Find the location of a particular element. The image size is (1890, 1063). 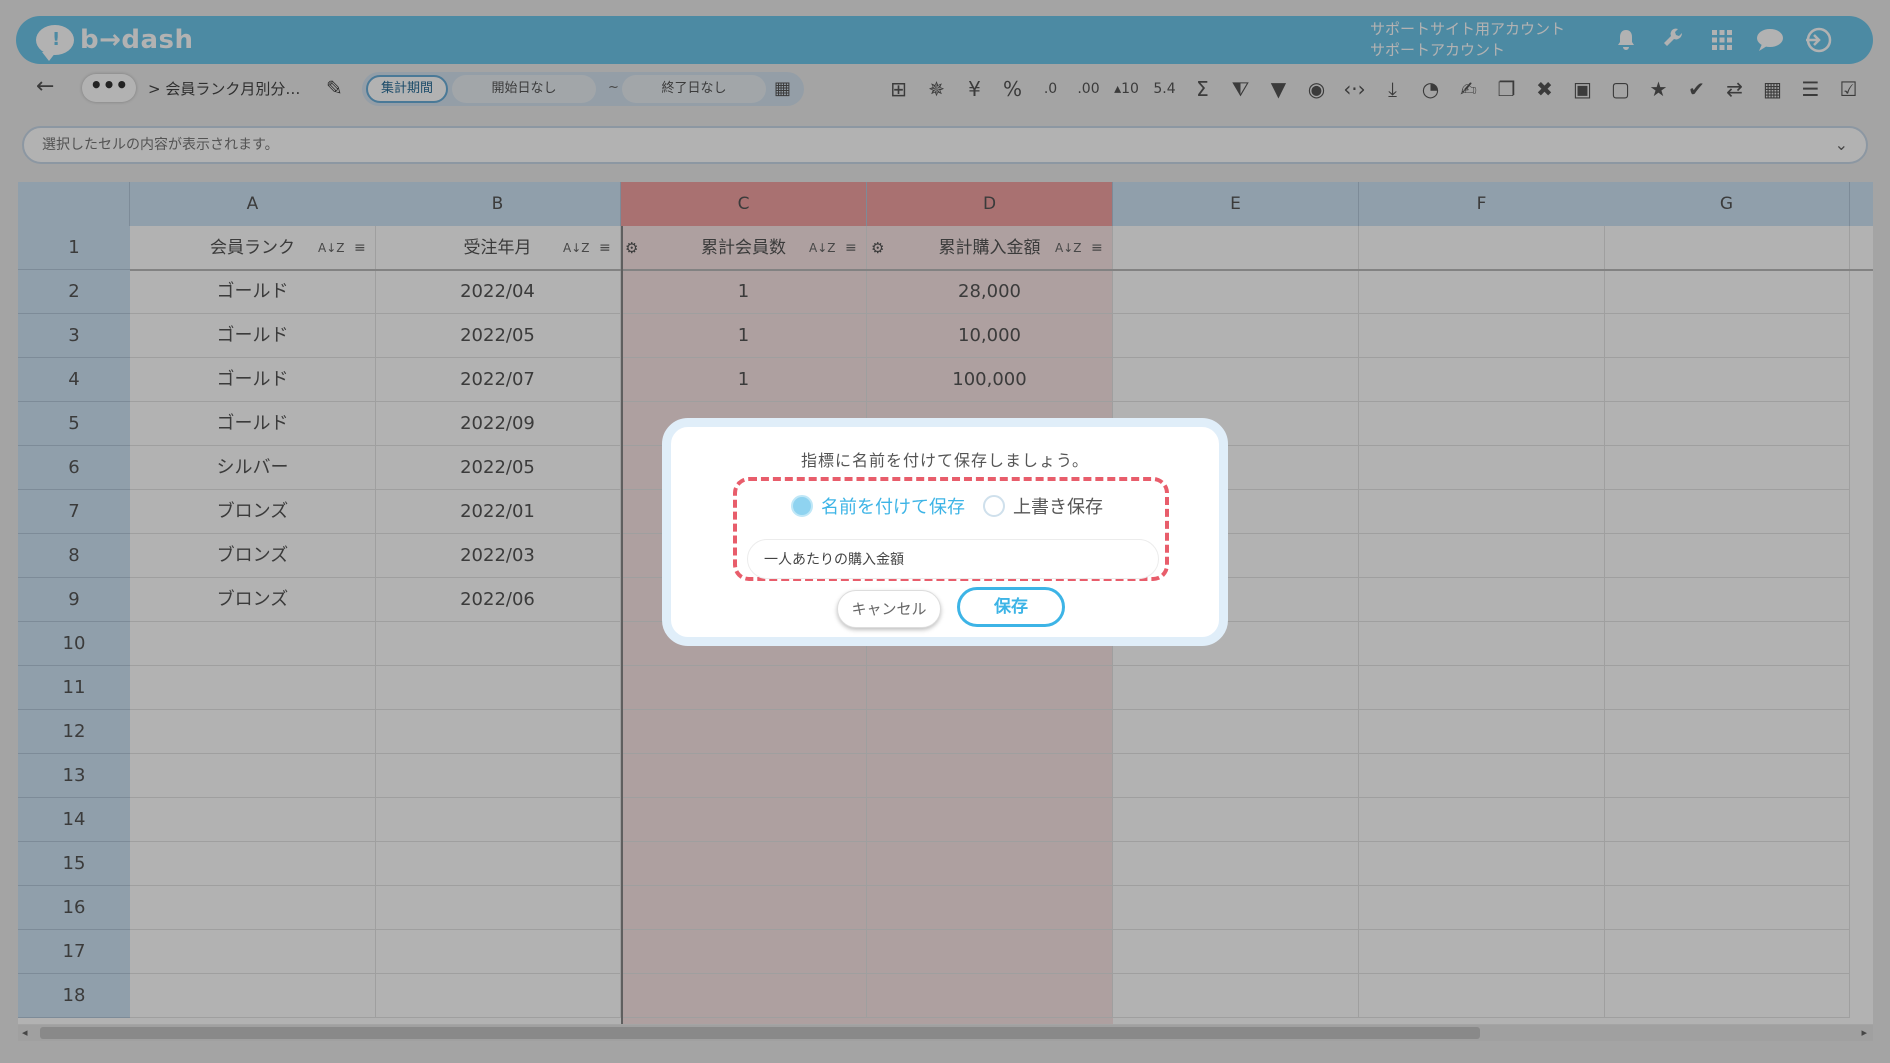

radio-overwrite is located at coordinates (994, 506).